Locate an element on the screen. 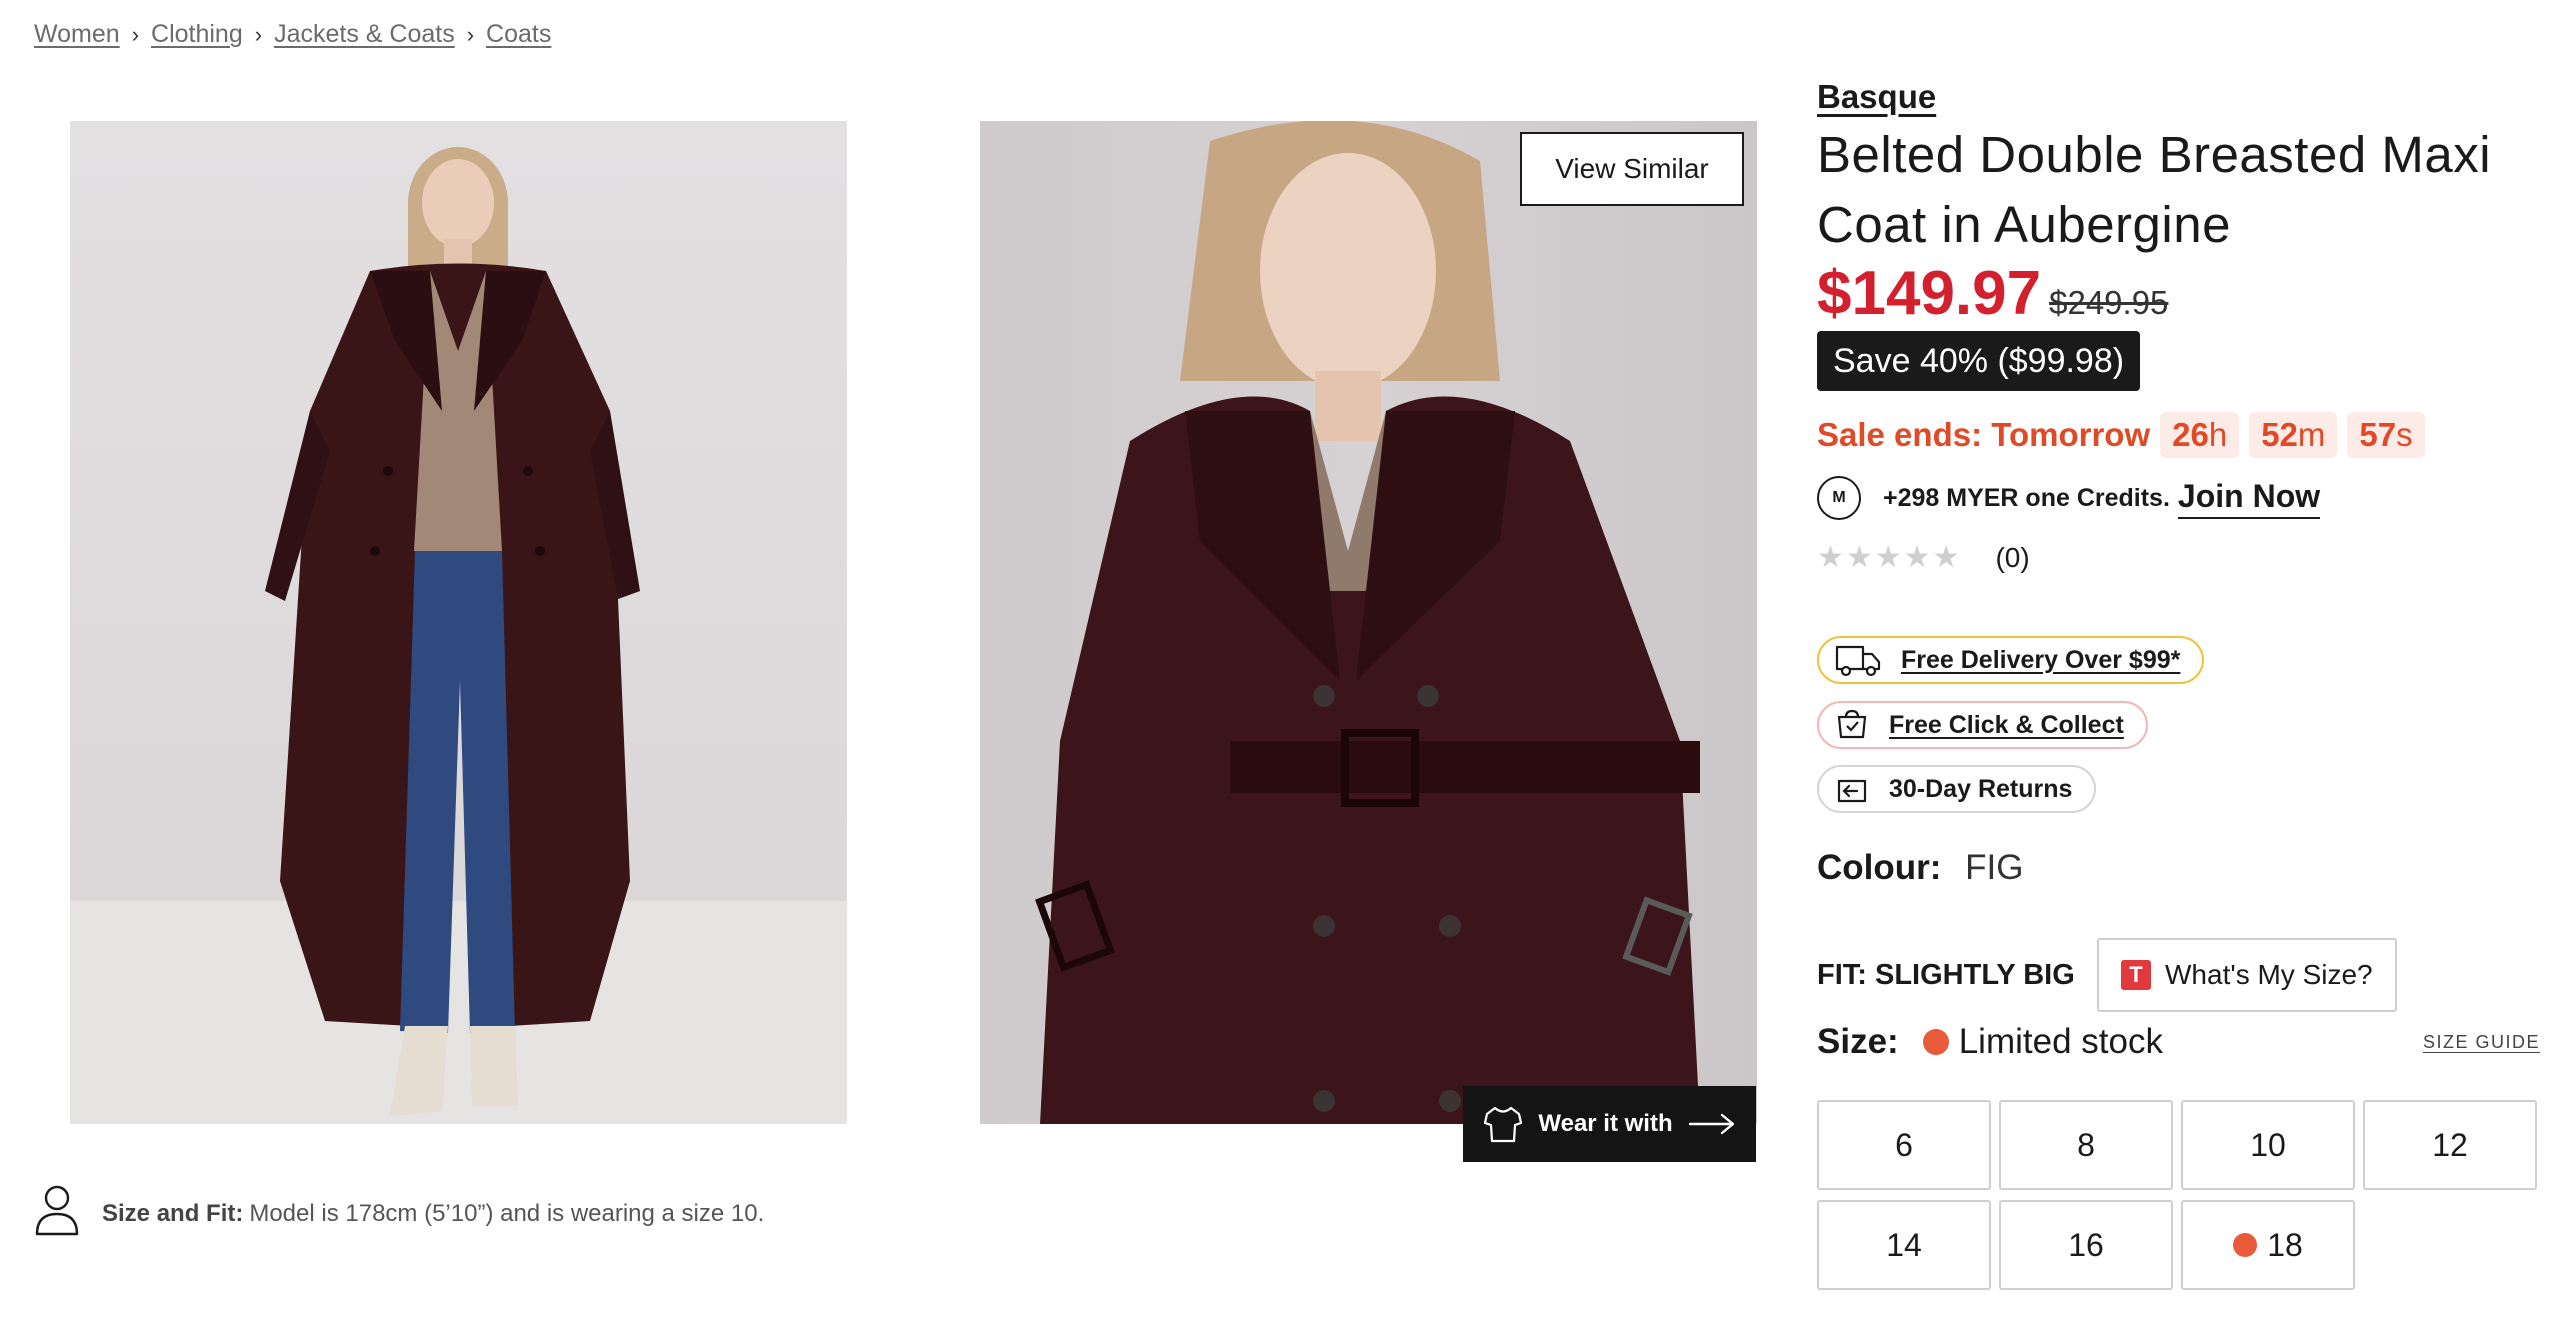 The width and height of the screenshot is (2560, 1322). fit-row: FIT: SLIGHTLY BIG T What's My Size? is located at coordinates (2107, 975).